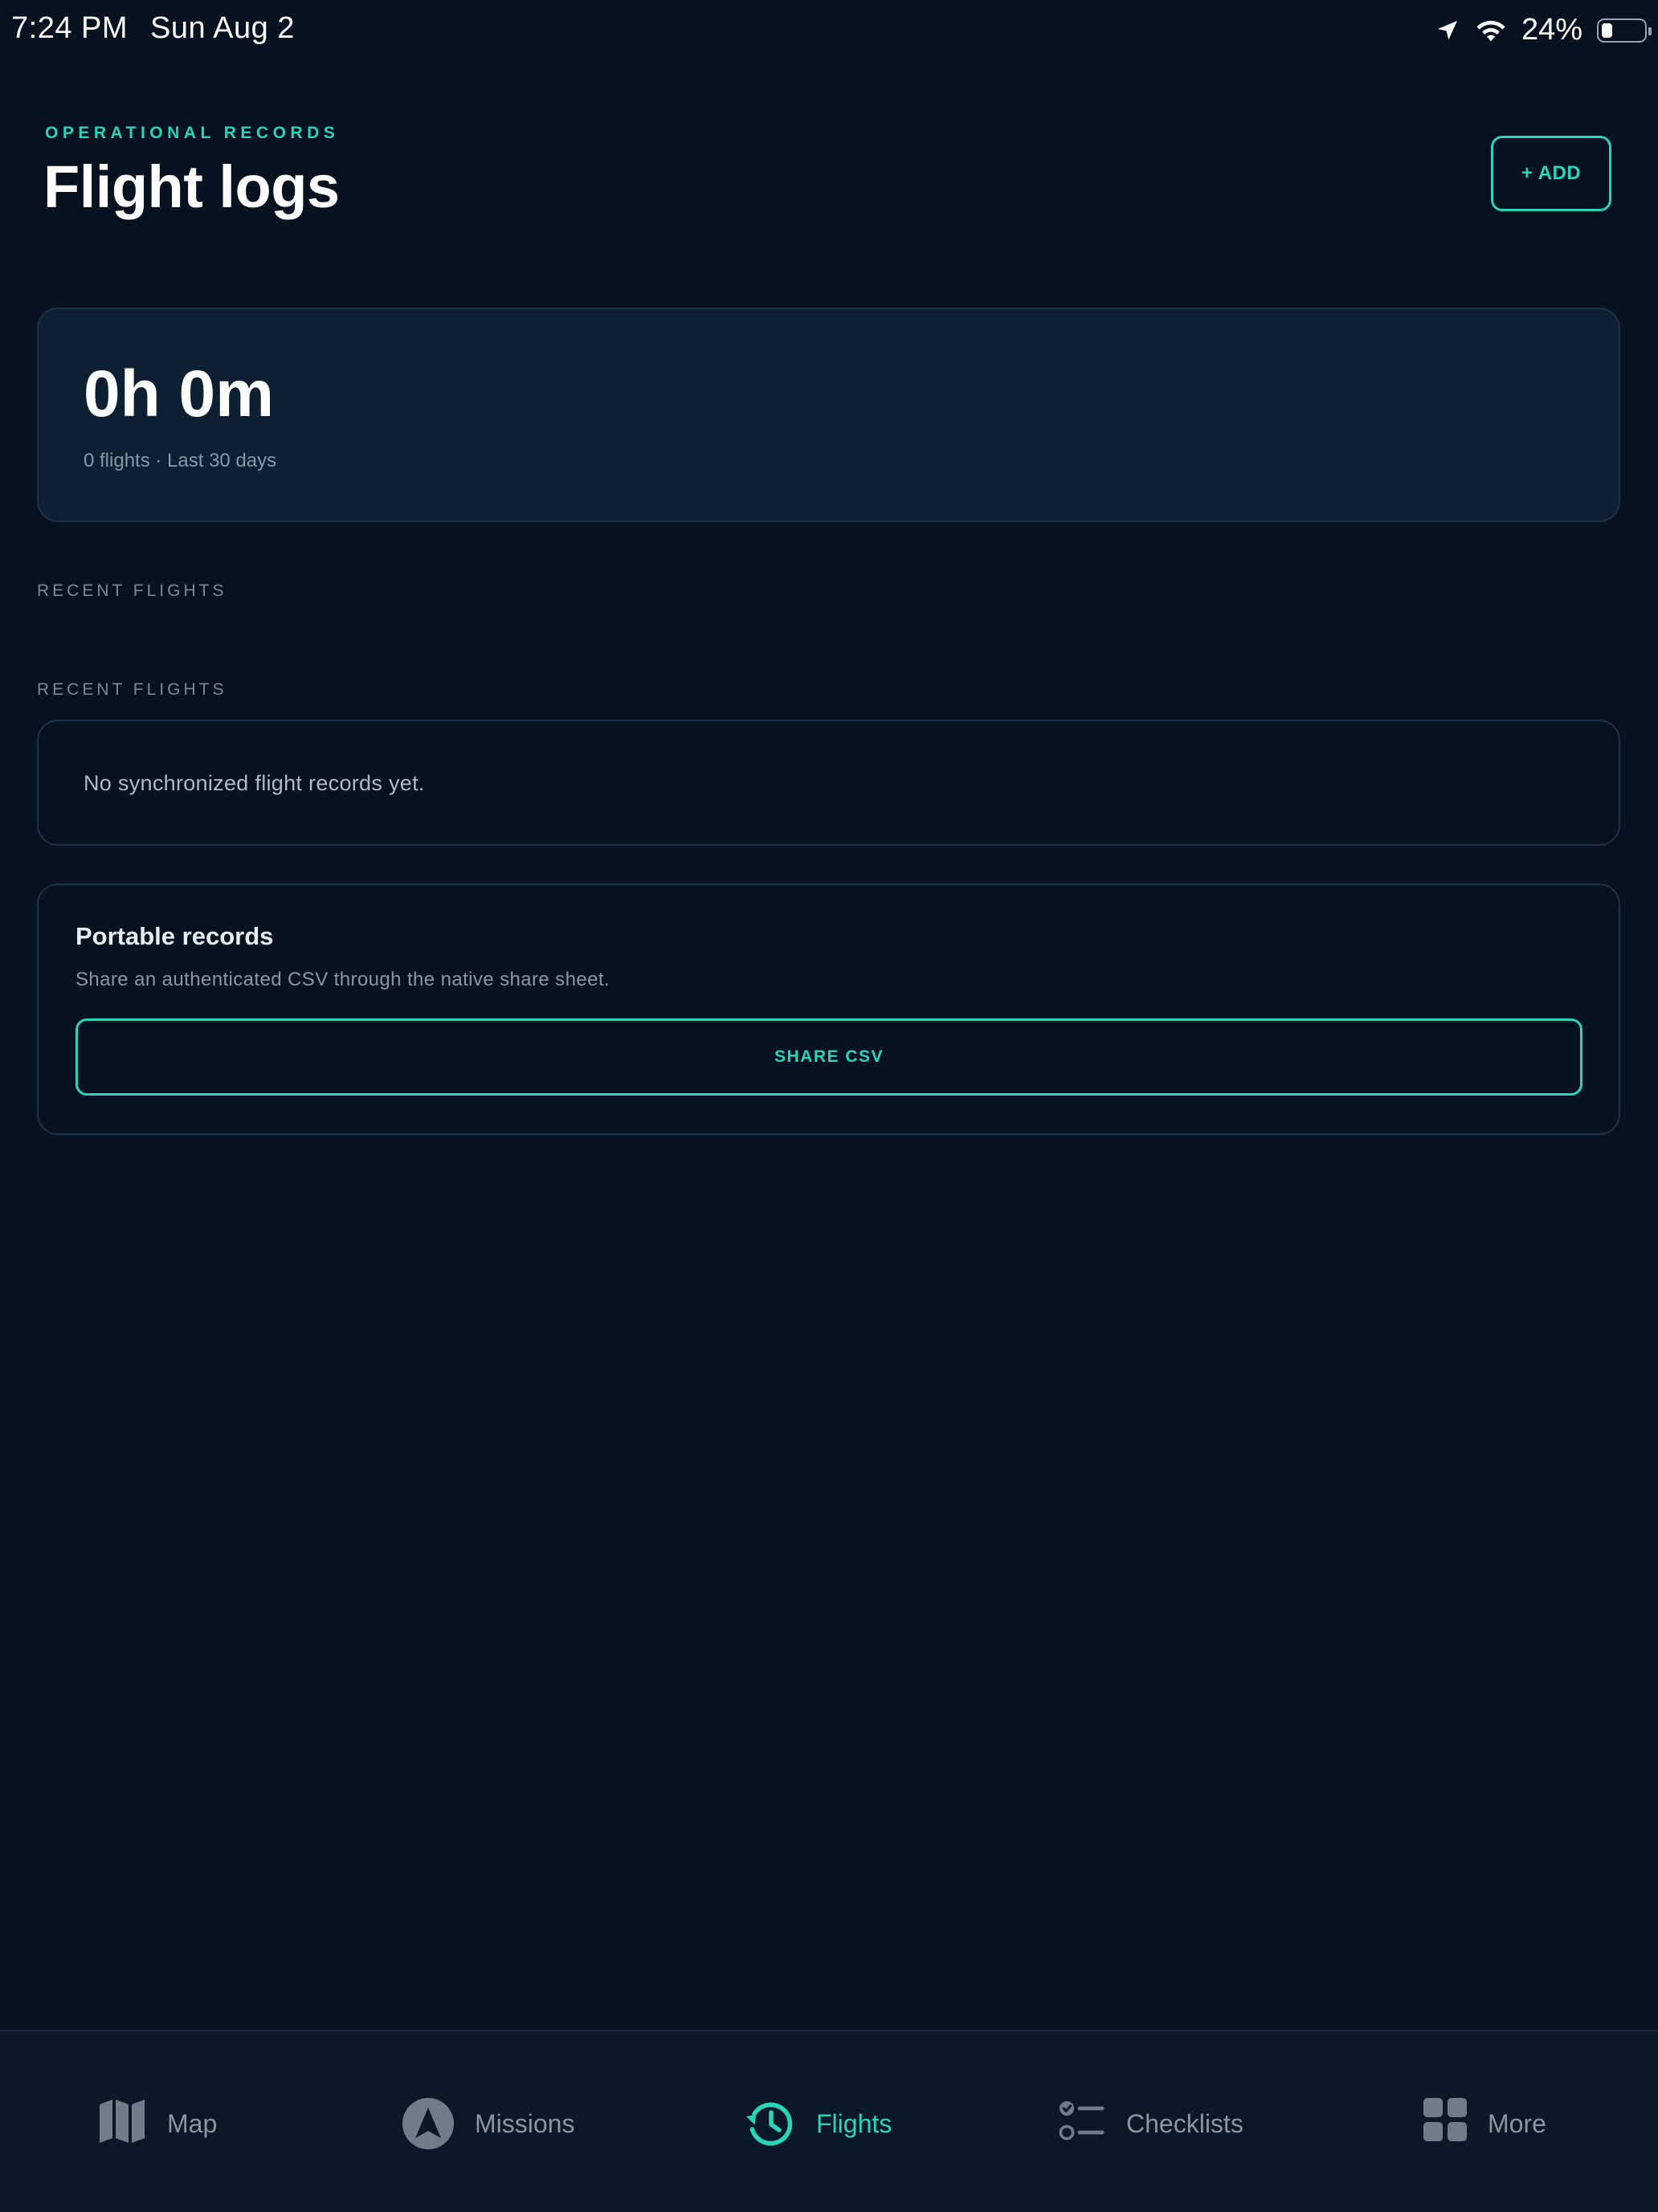  What do you see at coordinates (132, 591) in the screenshot?
I see `recent-flights-label: RECENT FLIGHTS` at bounding box center [132, 591].